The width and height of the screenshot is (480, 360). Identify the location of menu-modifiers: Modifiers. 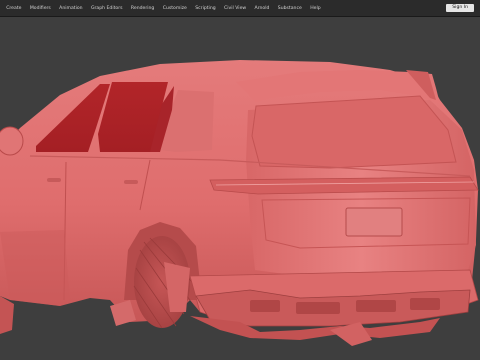
(40, 8).